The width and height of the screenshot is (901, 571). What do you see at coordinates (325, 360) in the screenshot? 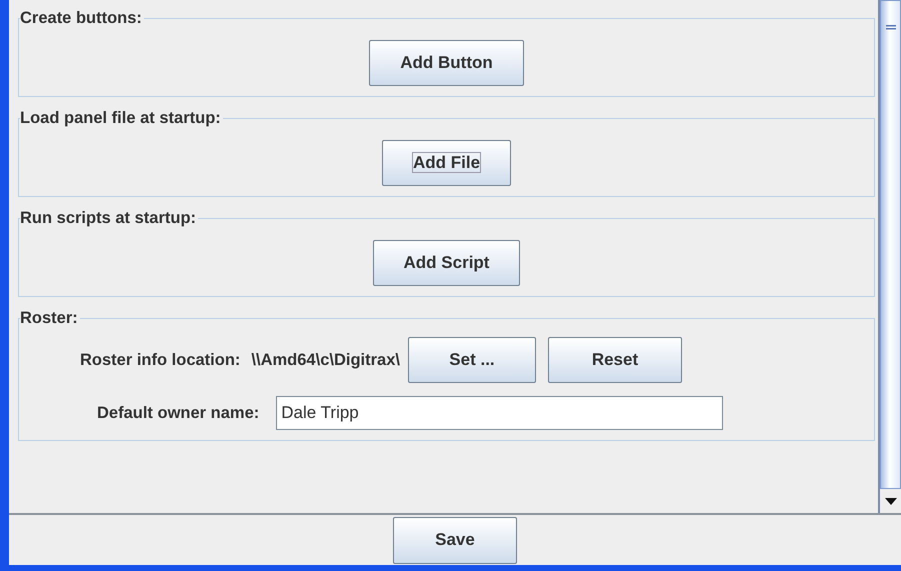
I see `location-path: \\Amd64\c\Digitrax\` at bounding box center [325, 360].